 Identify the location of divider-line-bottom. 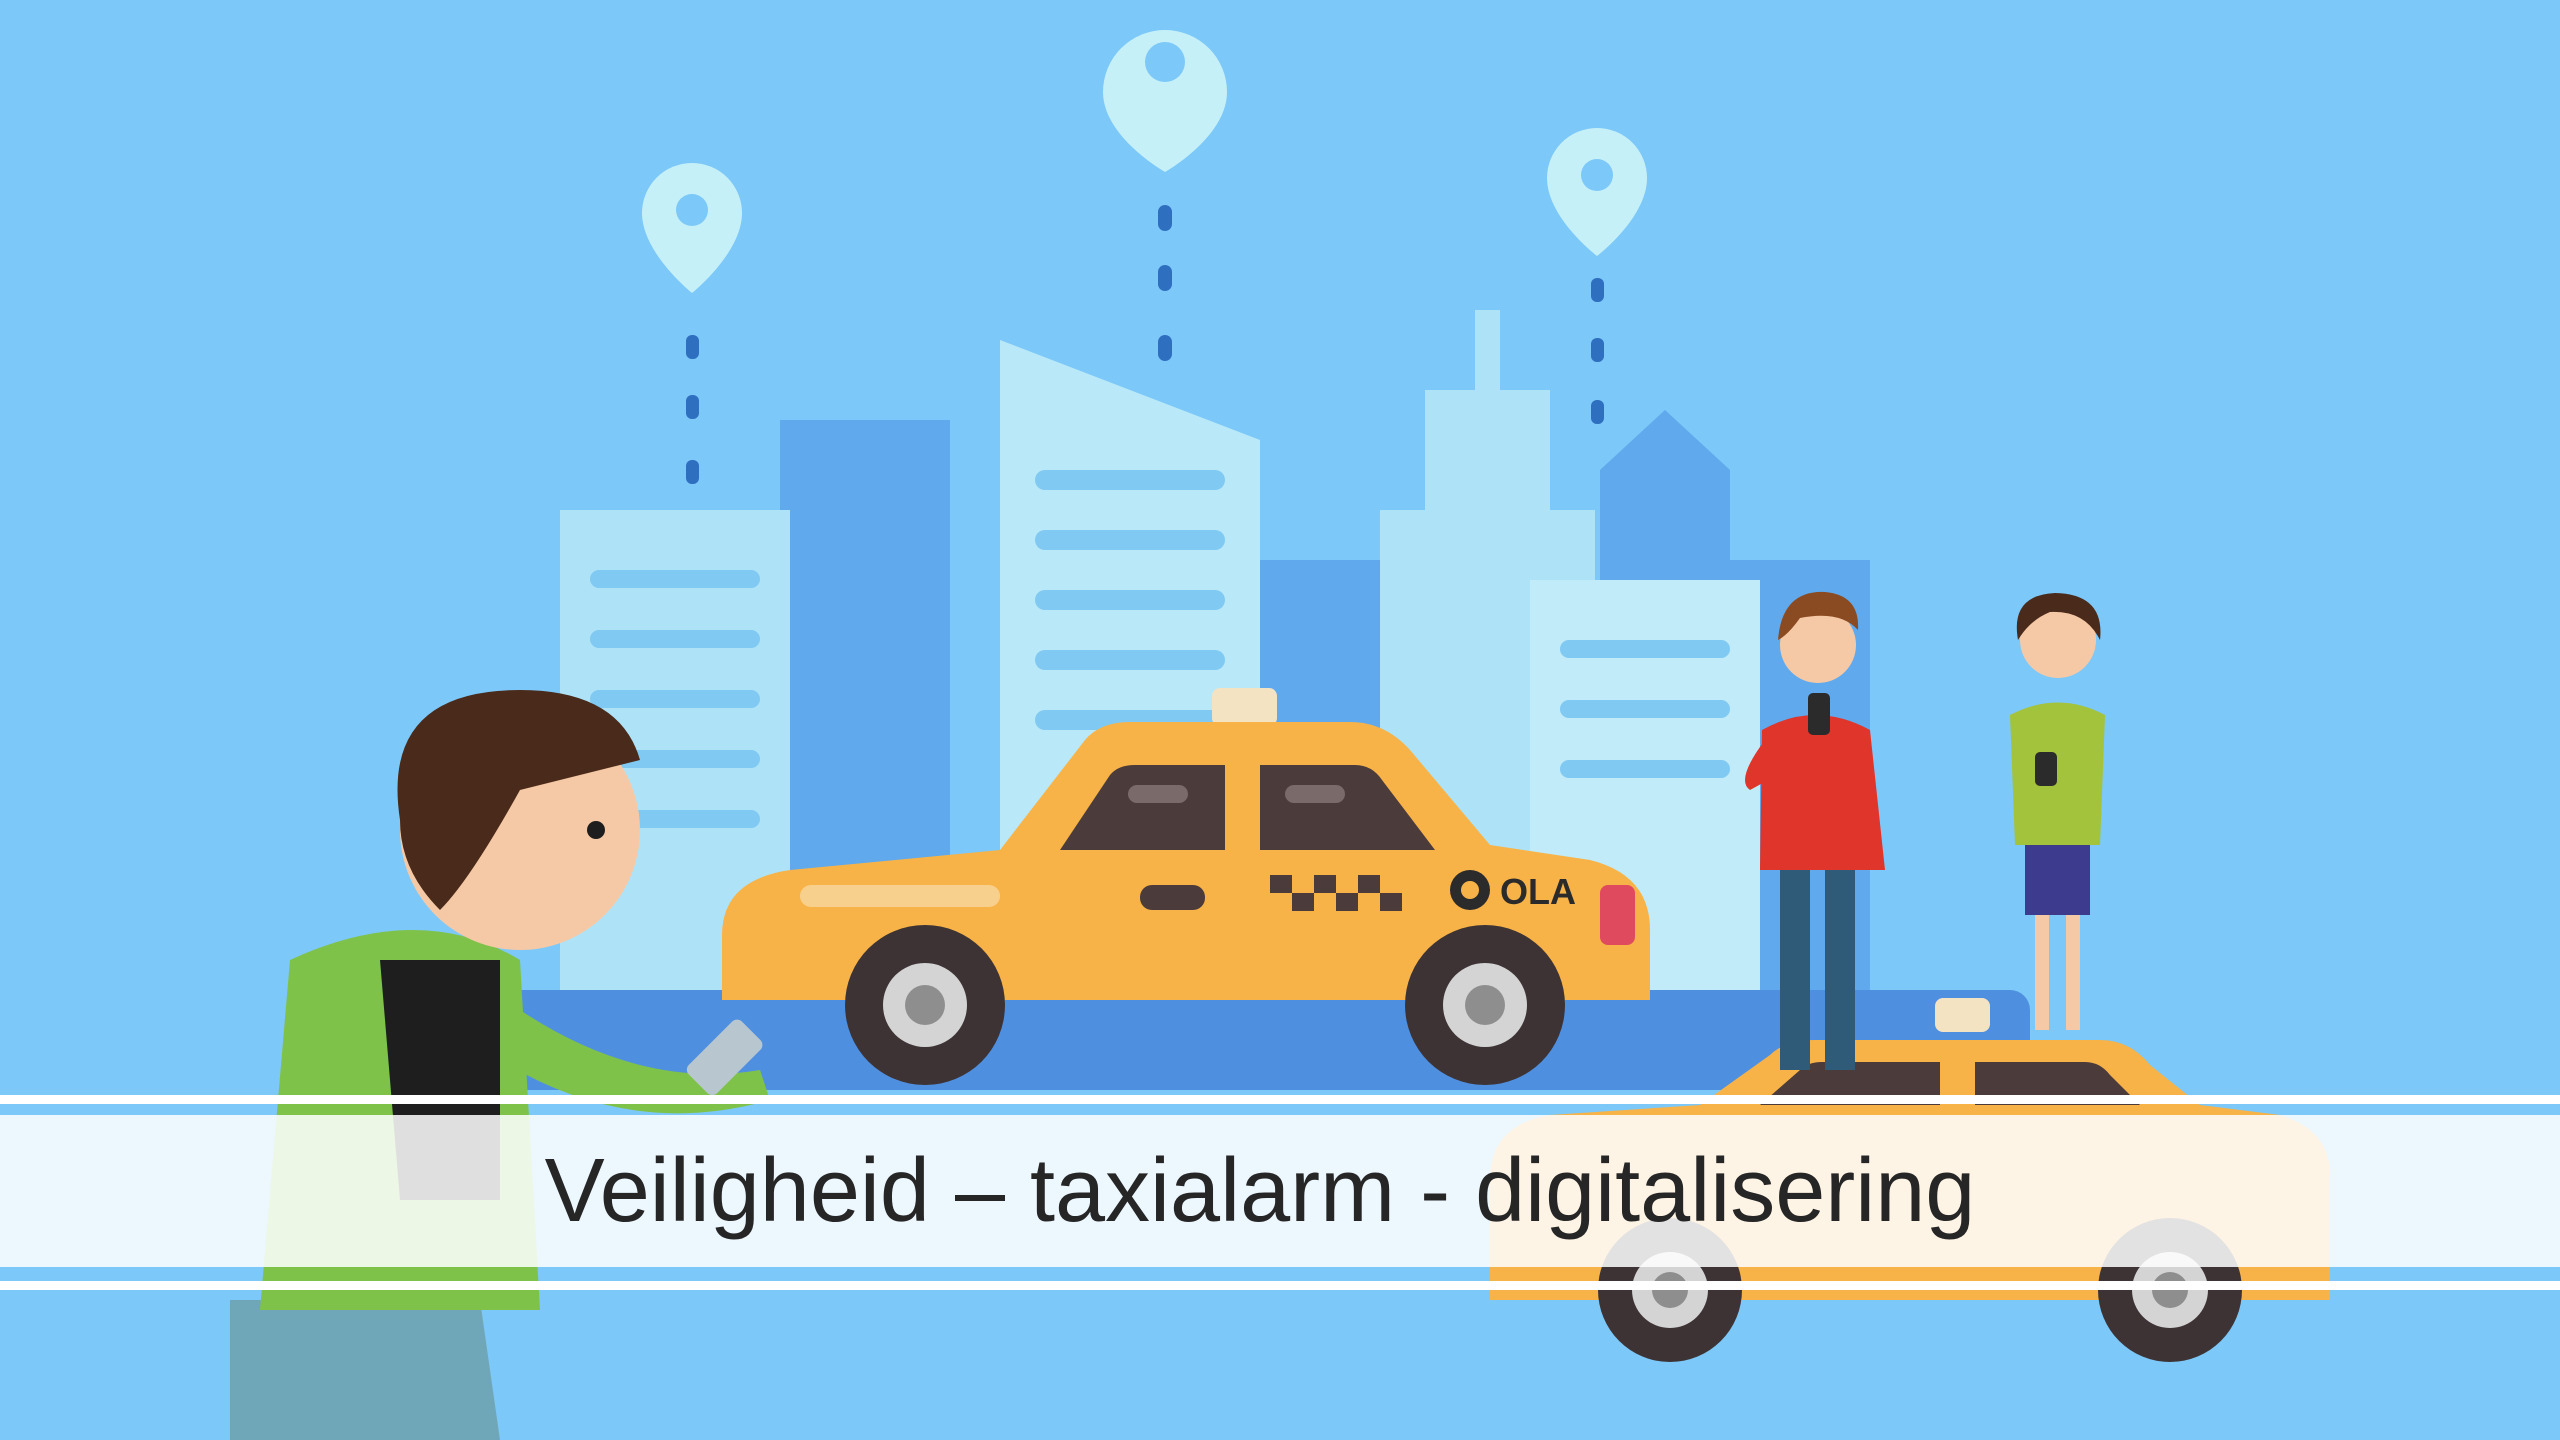
(1280, 1285).